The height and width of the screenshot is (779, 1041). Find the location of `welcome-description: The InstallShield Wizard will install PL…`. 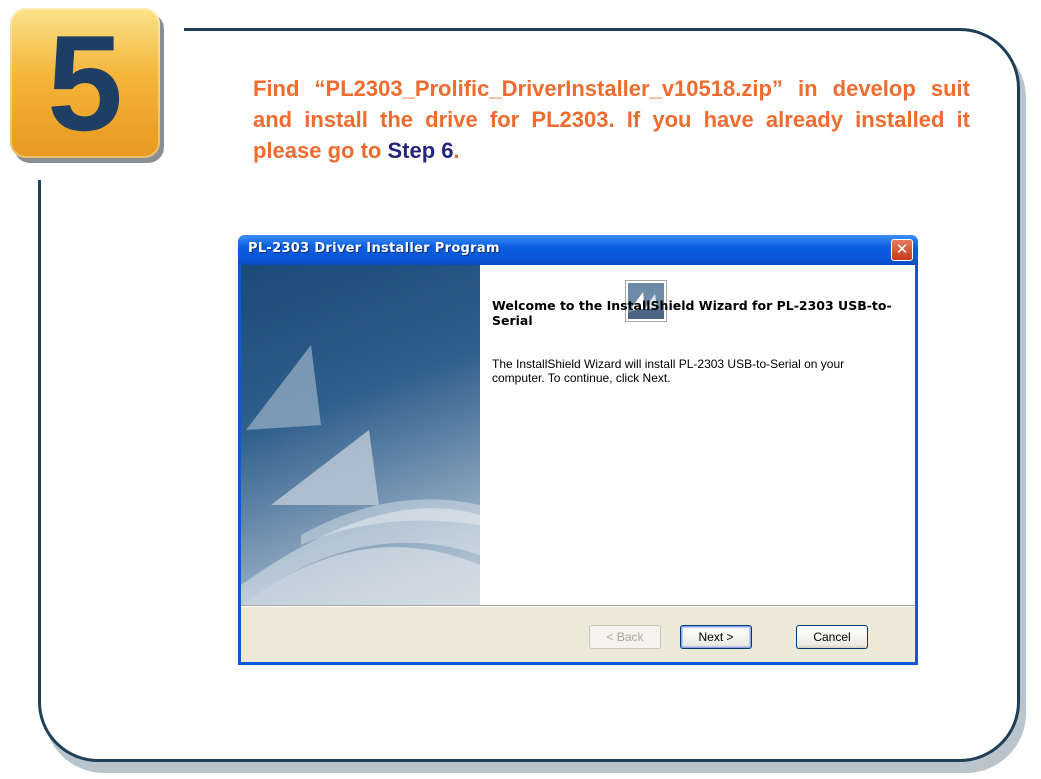

welcome-description: The InstallShield Wizard will install PL… is located at coordinates (668, 371).